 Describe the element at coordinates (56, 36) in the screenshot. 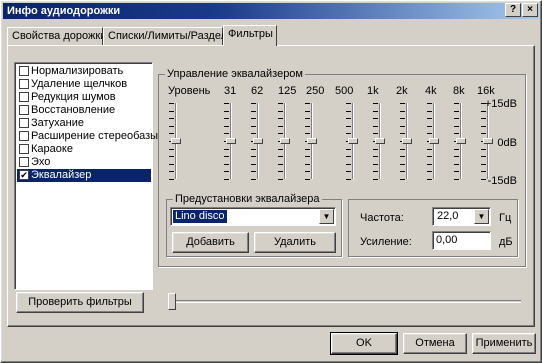

I see `tab-track-properties: Свойства дорожки` at that location.